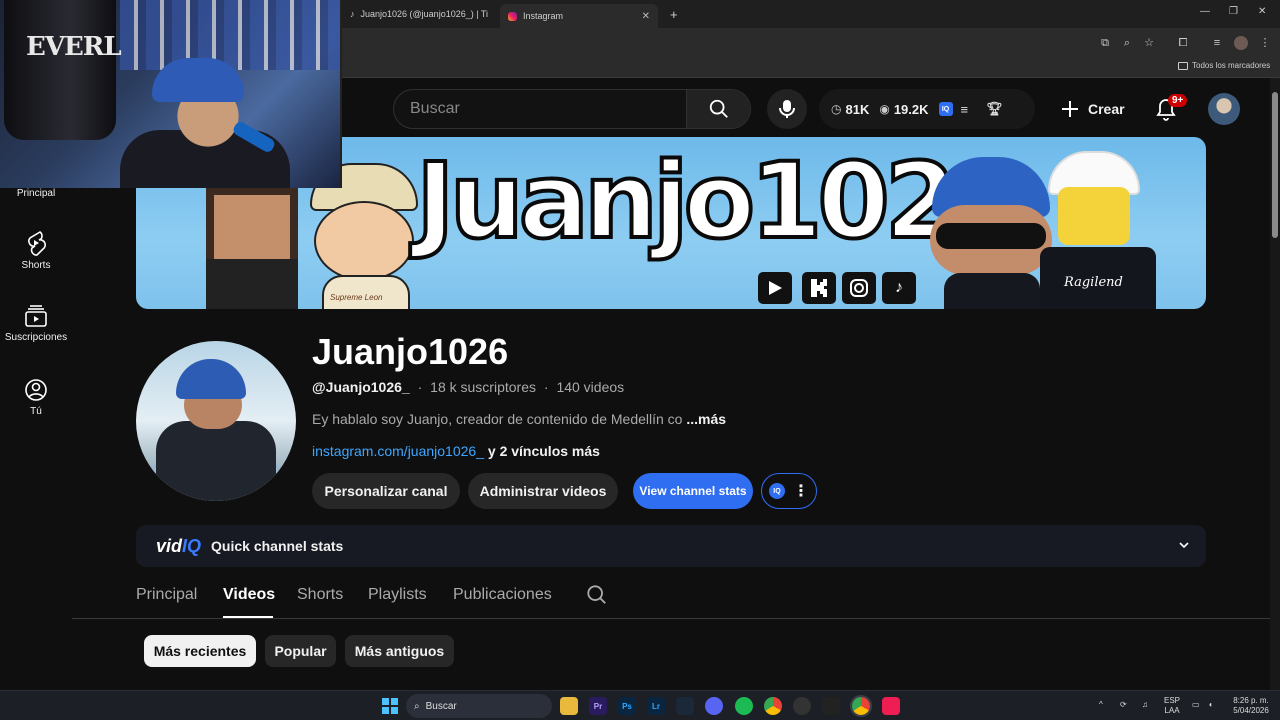  What do you see at coordinates (1149, 43) in the screenshot?
I see `star-icon: ☆` at bounding box center [1149, 43].